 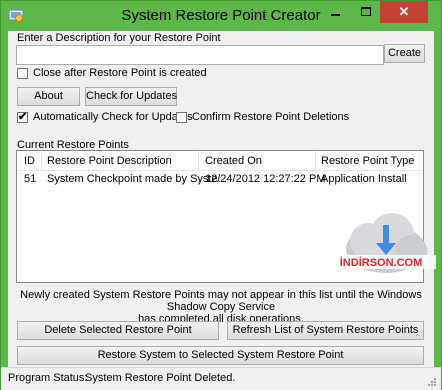 What do you see at coordinates (265, 179) in the screenshot?
I see `row-created: 12/24/2012 12:27:22 PM` at bounding box center [265, 179].